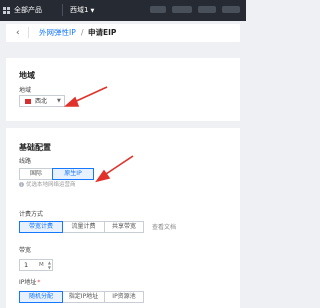  I want to click on ip-address-field-label: IP地址*, so click(29, 283).